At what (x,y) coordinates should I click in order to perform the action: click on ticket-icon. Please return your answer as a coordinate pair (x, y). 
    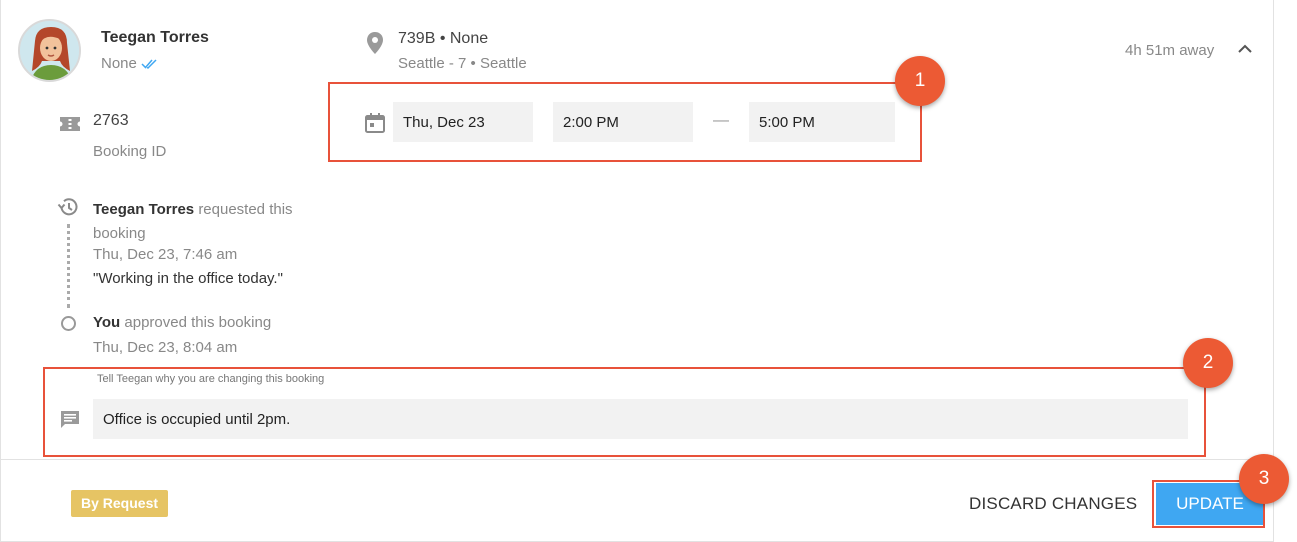
    Looking at the image, I should click on (70, 124).